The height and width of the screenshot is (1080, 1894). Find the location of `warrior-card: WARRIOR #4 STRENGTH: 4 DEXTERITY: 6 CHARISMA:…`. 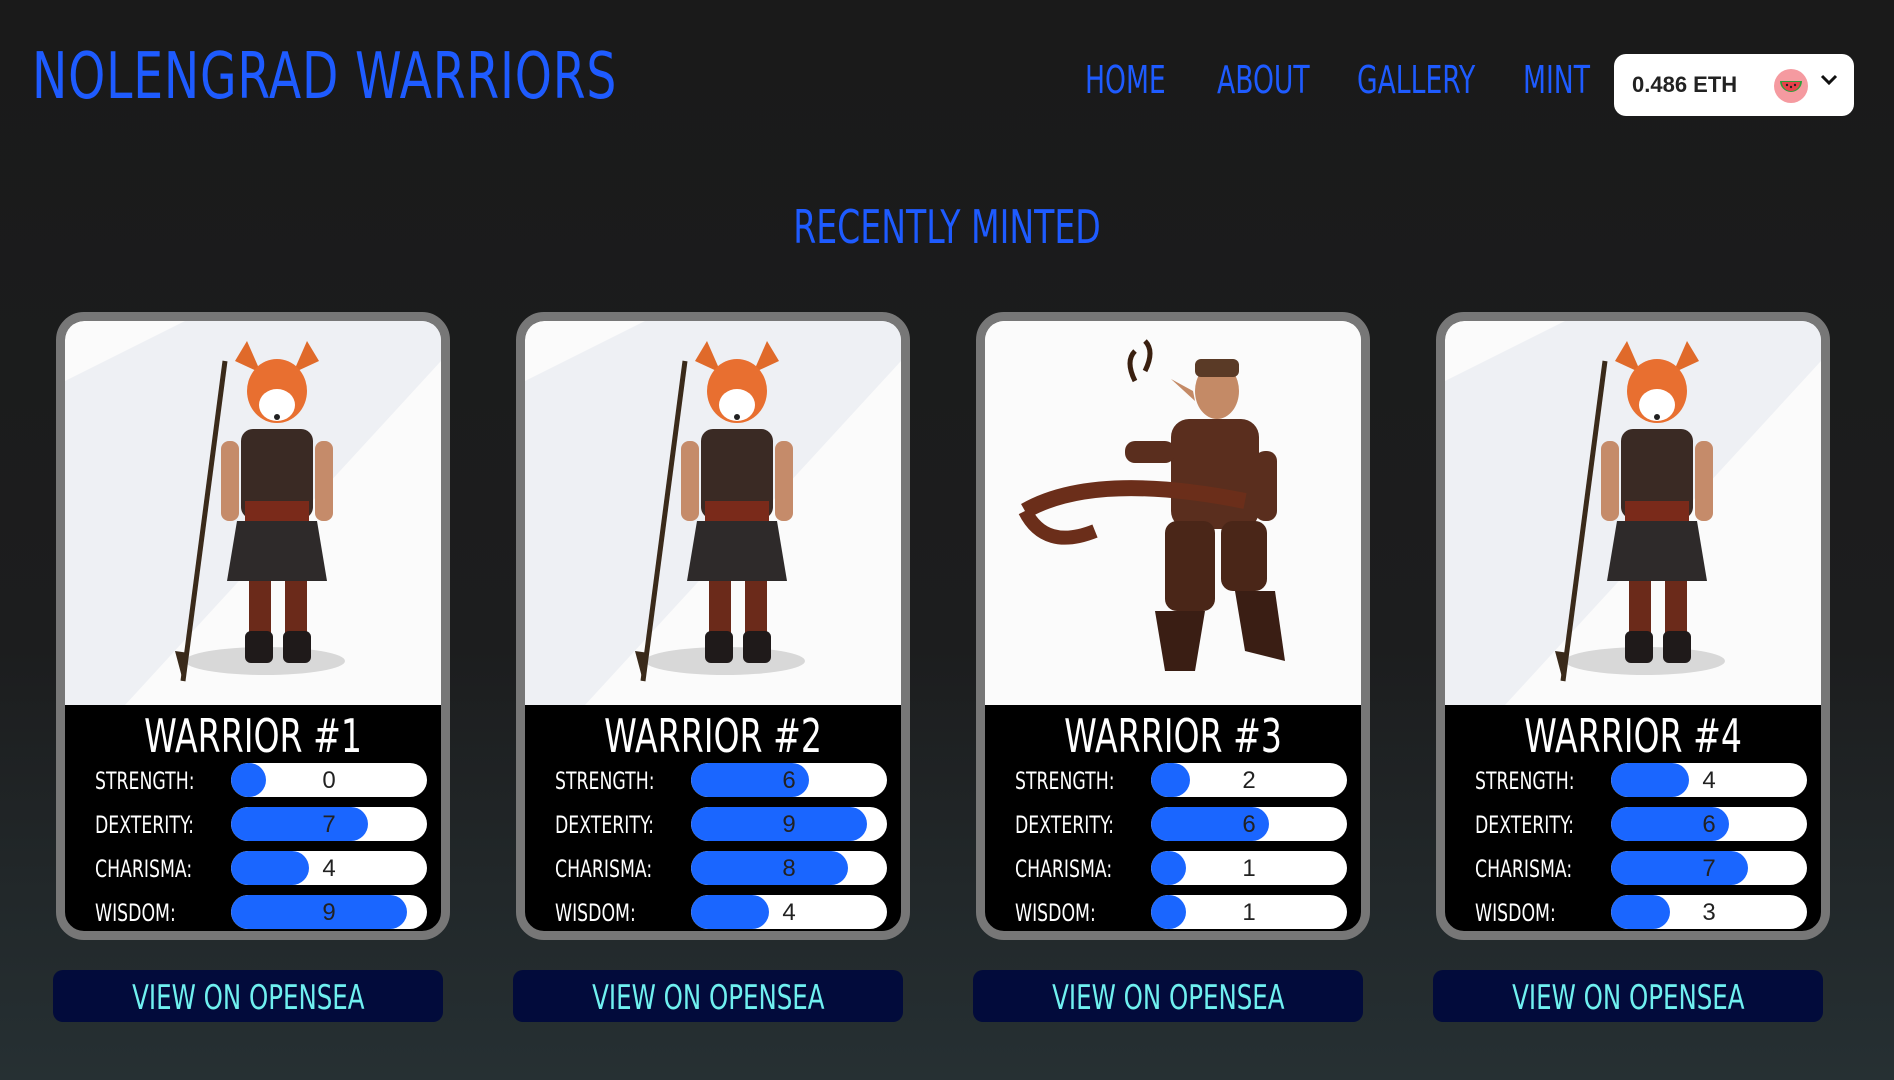

warrior-card: WARRIOR #4 STRENGTH: 4 DEXTERITY: 6 CHARISMA:… is located at coordinates (1633, 626).